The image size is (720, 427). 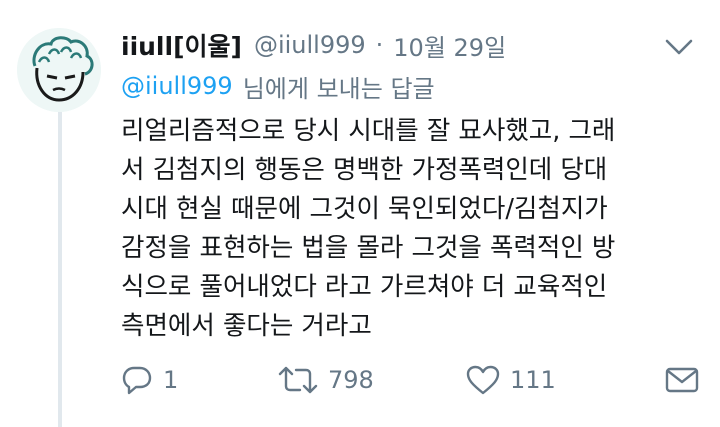 What do you see at coordinates (171, 380) in the screenshot?
I see `reply-count: 1` at bounding box center [171, 380].